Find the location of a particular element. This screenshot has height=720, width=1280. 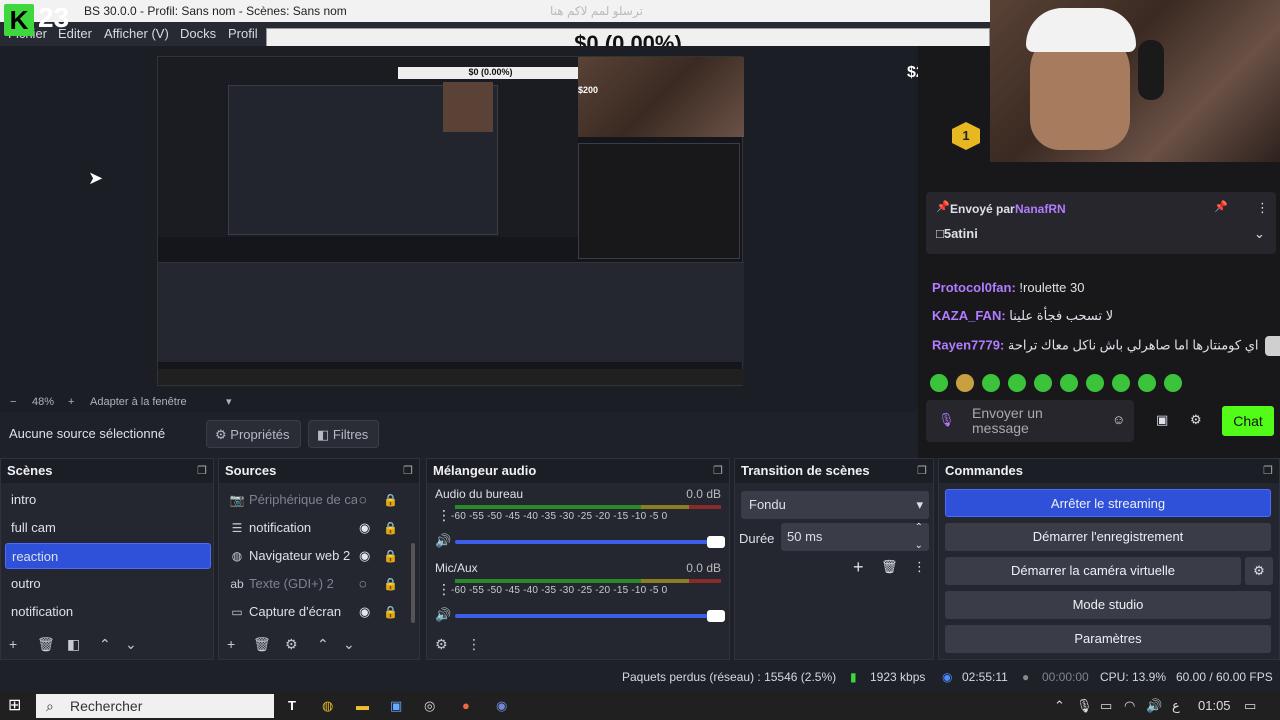

store-icon: ▣ is located at coordinates (396, 706).